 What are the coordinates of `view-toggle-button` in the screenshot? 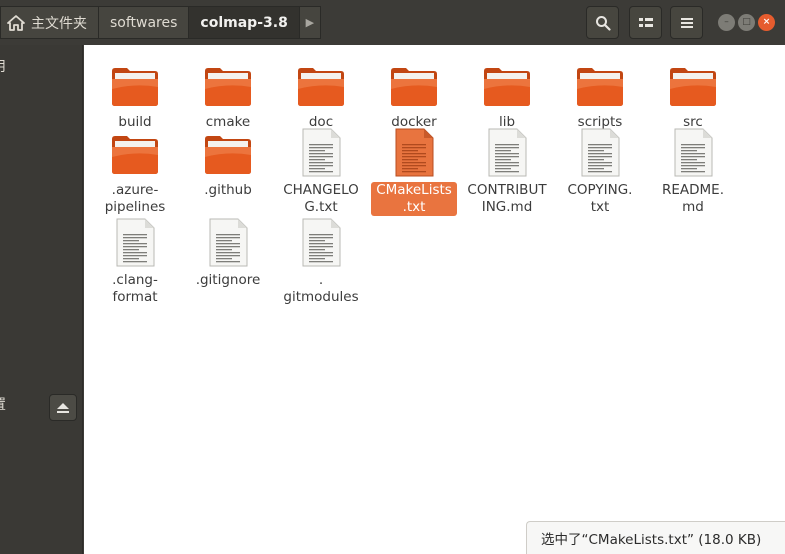 It's located at (645, 22).